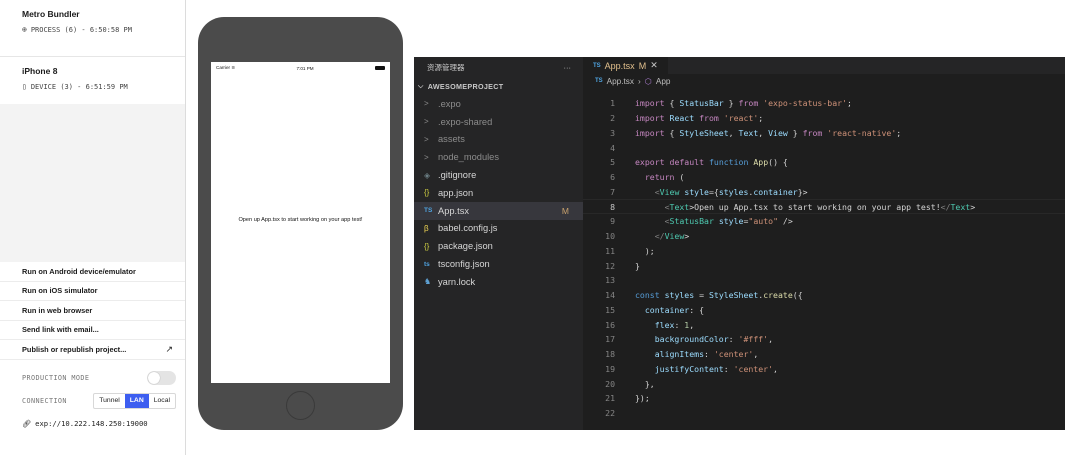  Describe the element at coordinates (824, 251) in the screenshot. I see `code-line: 11 );` at that location.